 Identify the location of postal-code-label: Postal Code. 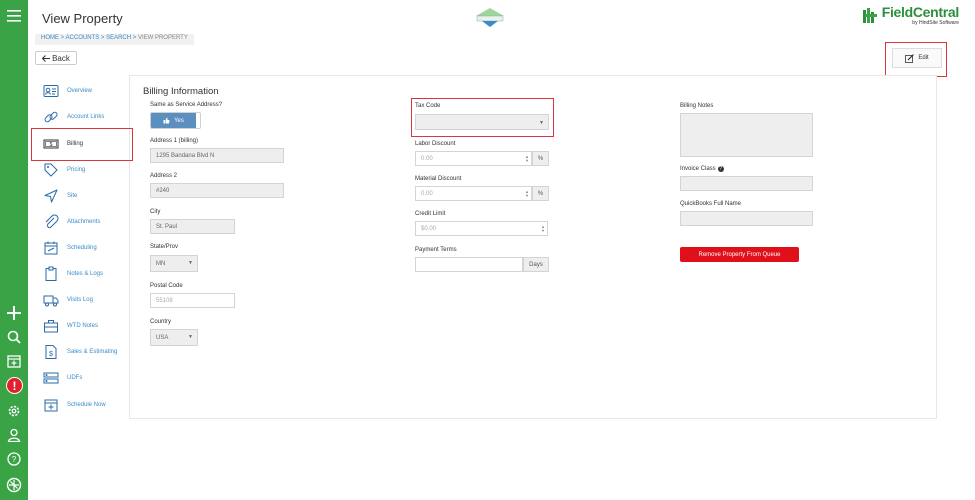
(166, 286).